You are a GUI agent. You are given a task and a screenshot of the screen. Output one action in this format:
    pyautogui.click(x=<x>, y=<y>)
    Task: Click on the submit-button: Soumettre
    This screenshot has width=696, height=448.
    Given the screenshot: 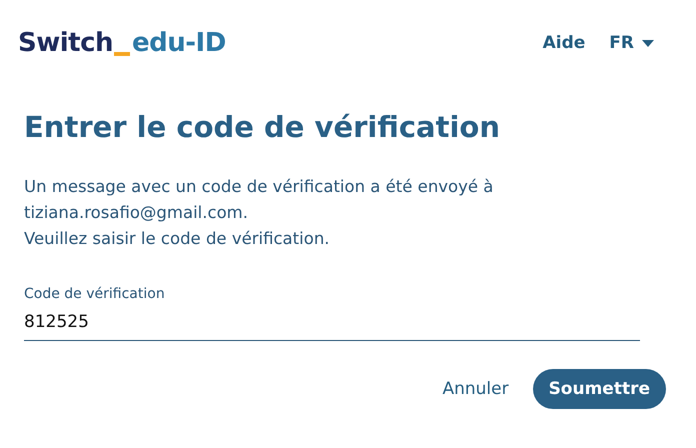 What is the action you would take?
    pyautogui.click(x=599, y=389)
    